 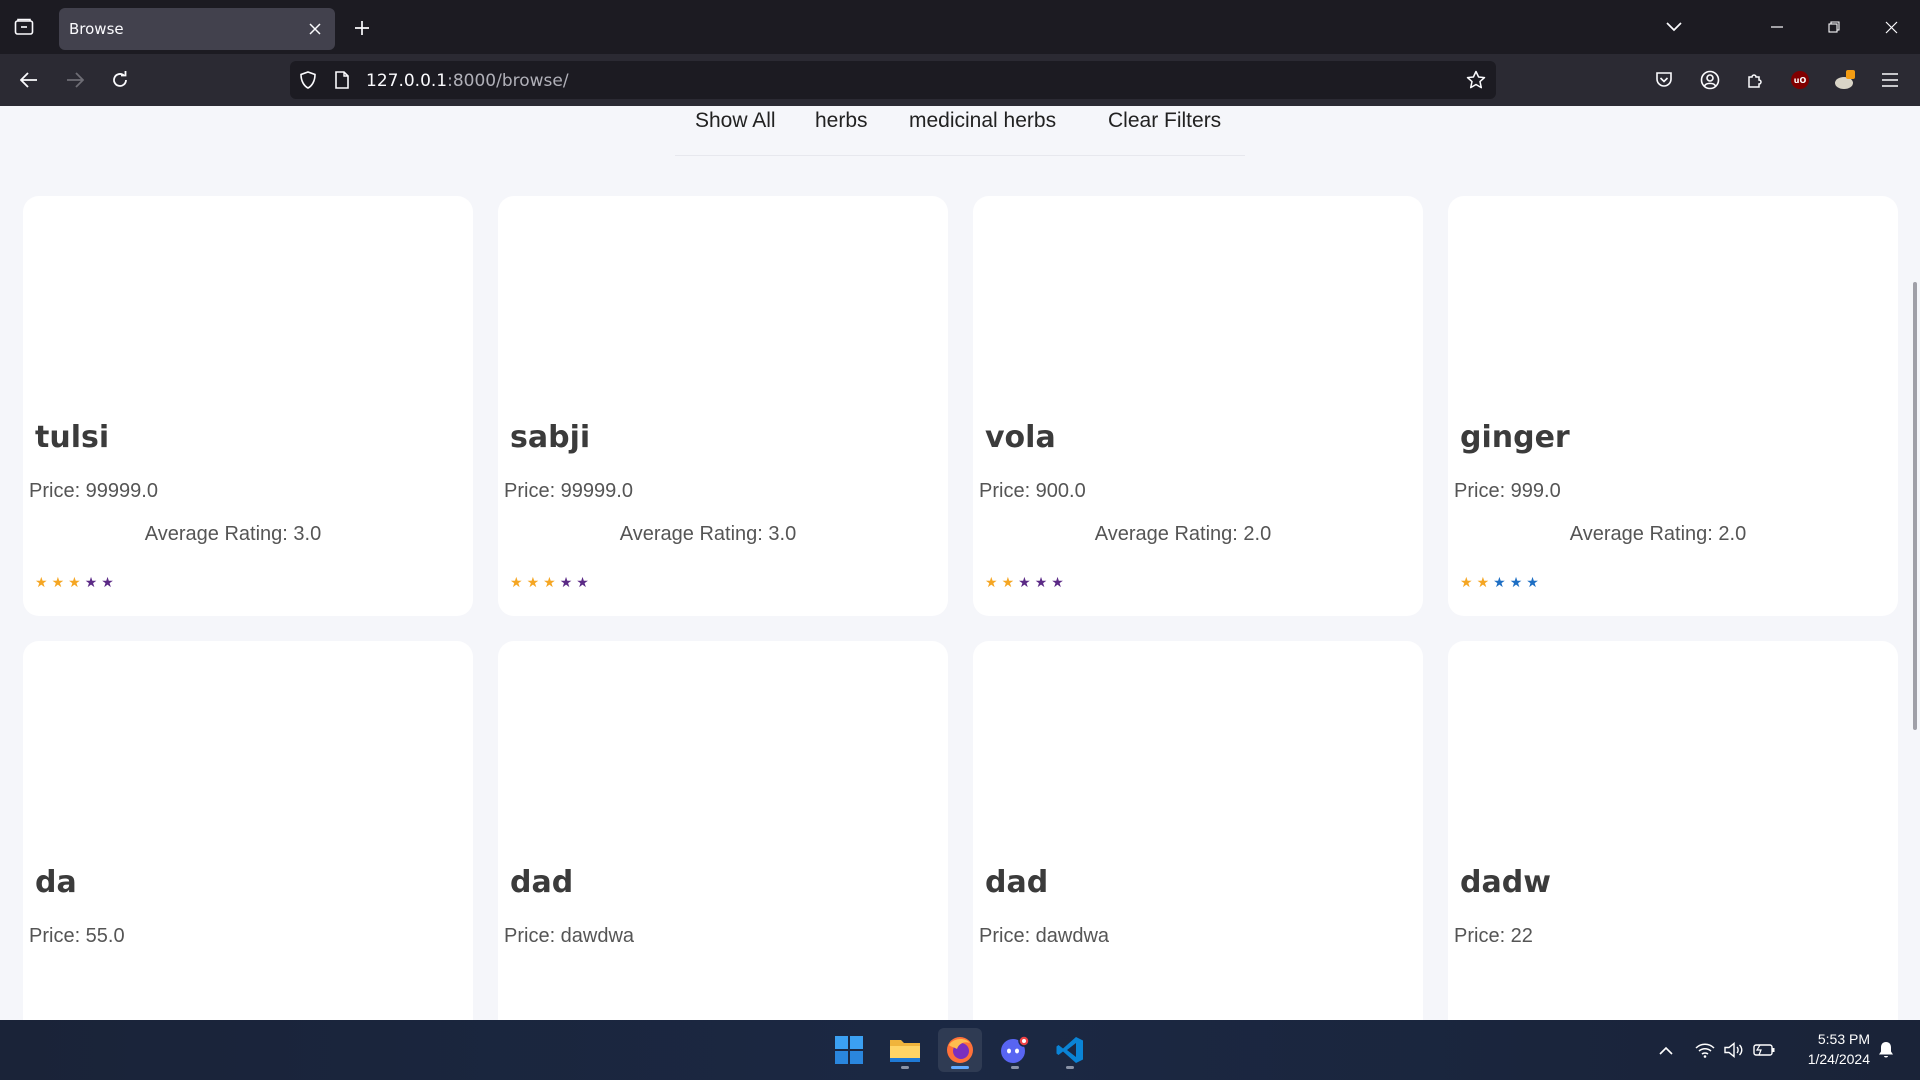 I want to click on product-price: Price: 55.0, so click(x=77, y=936).